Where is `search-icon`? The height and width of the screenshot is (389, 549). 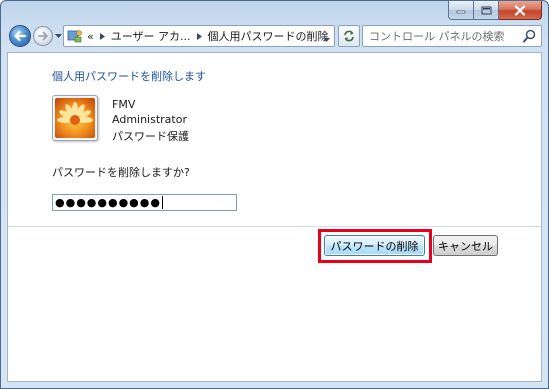 search-icon is located at coordinates (529, 37).